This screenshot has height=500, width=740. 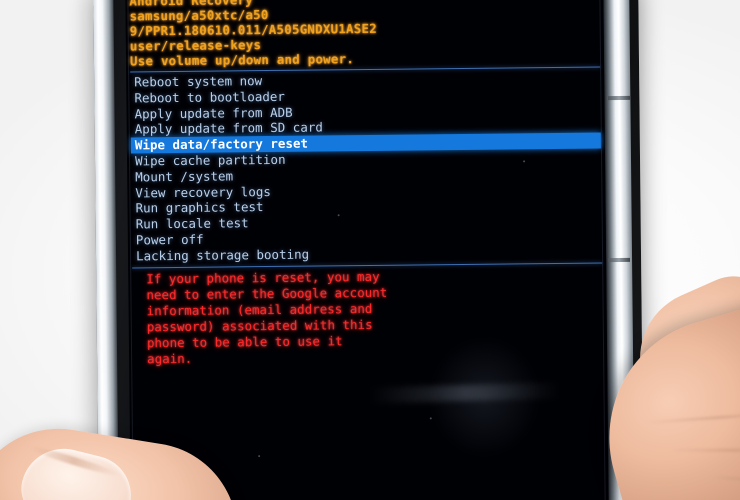 I want to click on power-button, so click(x=619, y=260).